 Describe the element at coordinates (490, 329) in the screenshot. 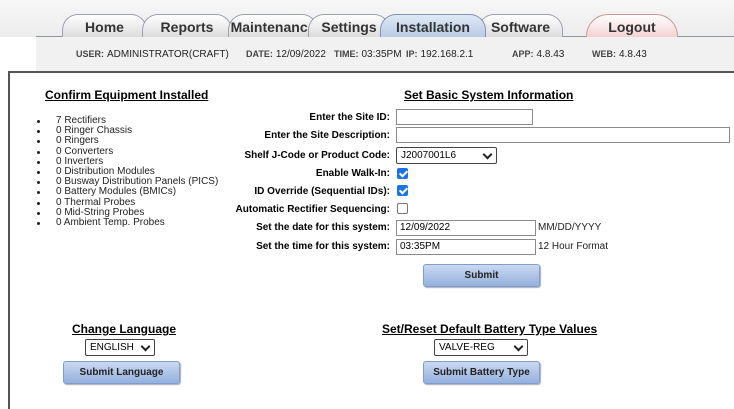

I see `battery-title: Set/Reset Default Battery Type Values` at that location.